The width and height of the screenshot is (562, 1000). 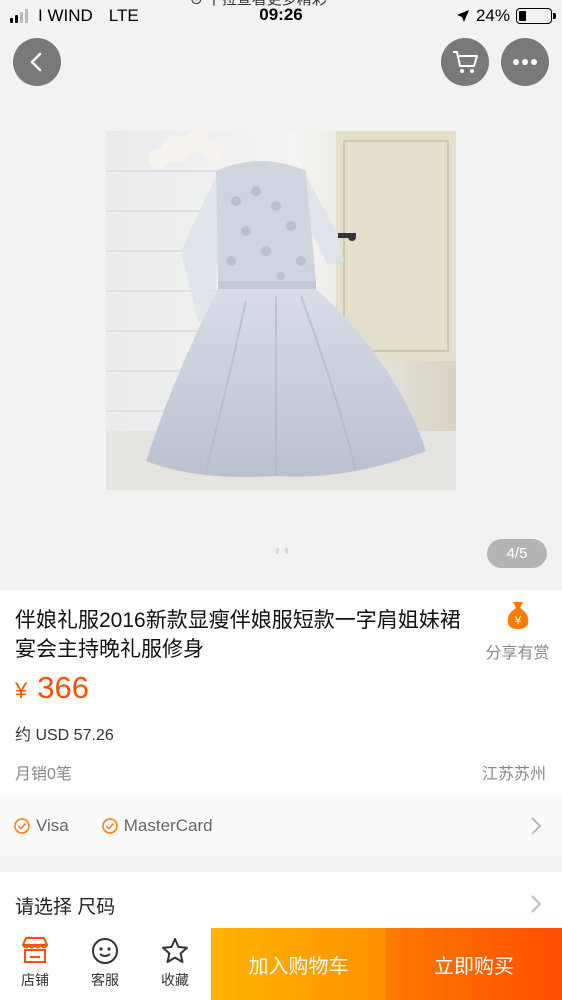 I want to click on currency-symbol: ¥, so click(x=21, y=690).